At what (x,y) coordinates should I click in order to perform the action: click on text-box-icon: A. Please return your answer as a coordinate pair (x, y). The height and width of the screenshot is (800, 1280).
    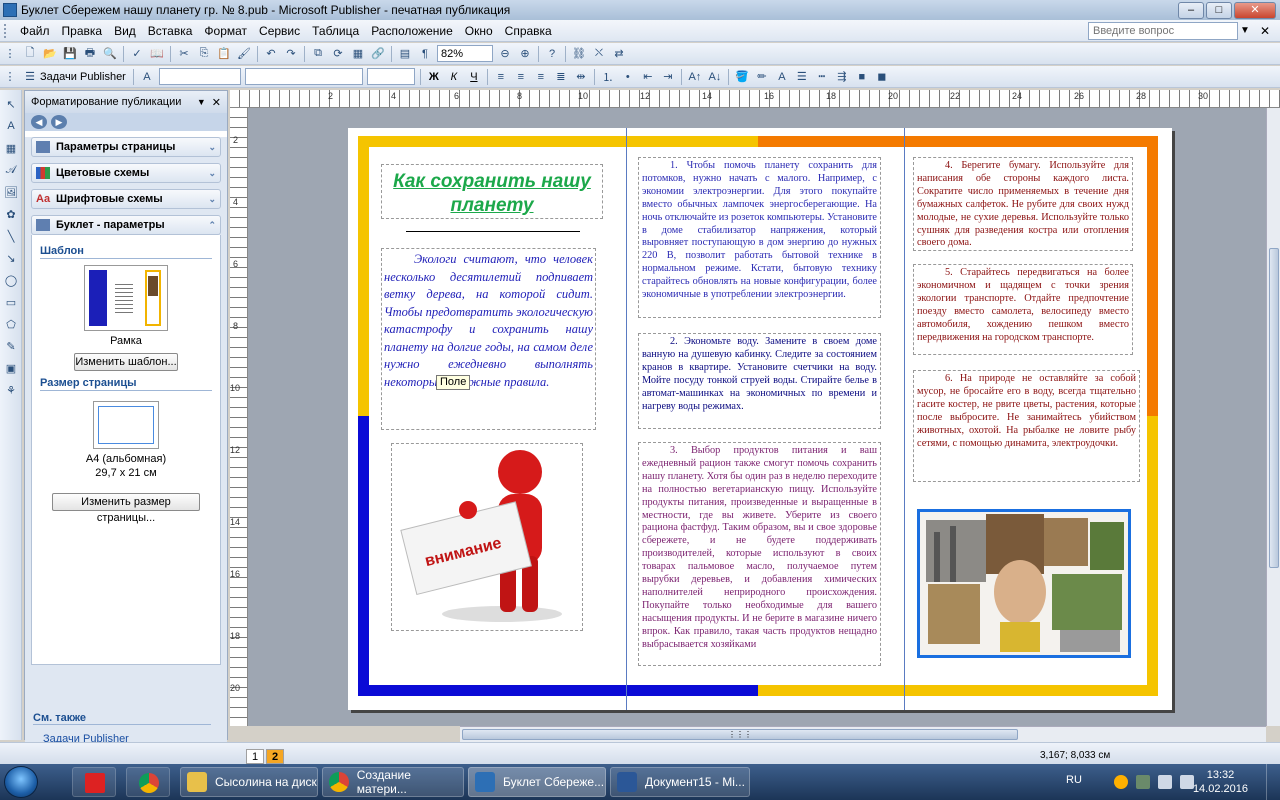
    Looking at the image, I should click on (11, 126).